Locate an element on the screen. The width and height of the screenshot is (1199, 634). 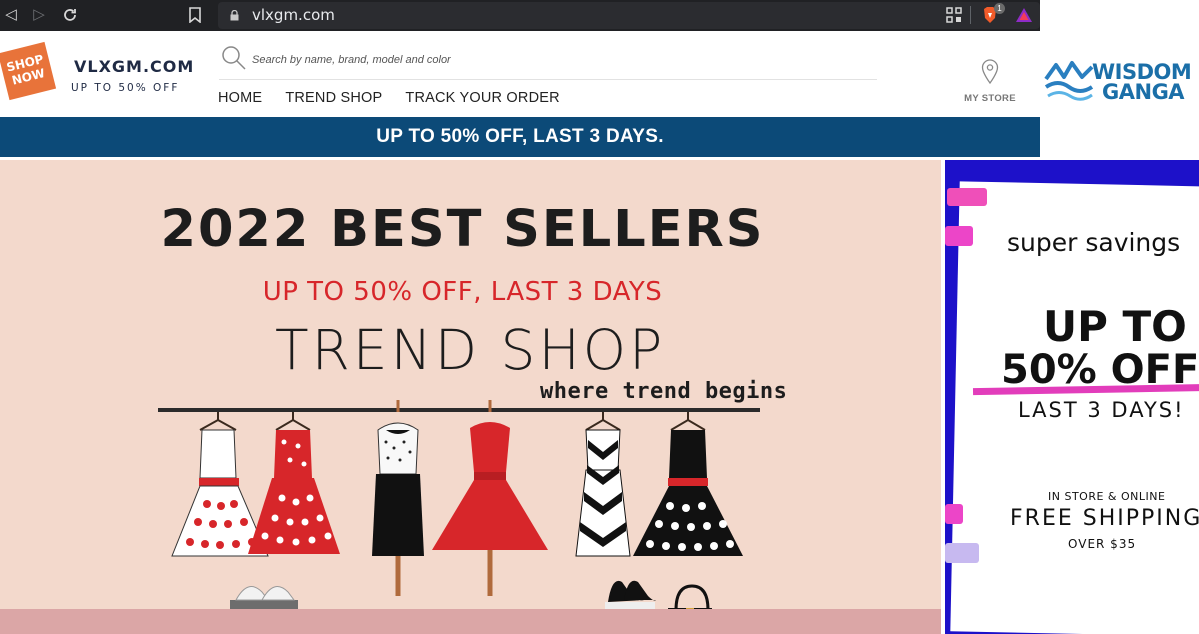
my-store-button: MY STORE is located at coordinates (990, 81).